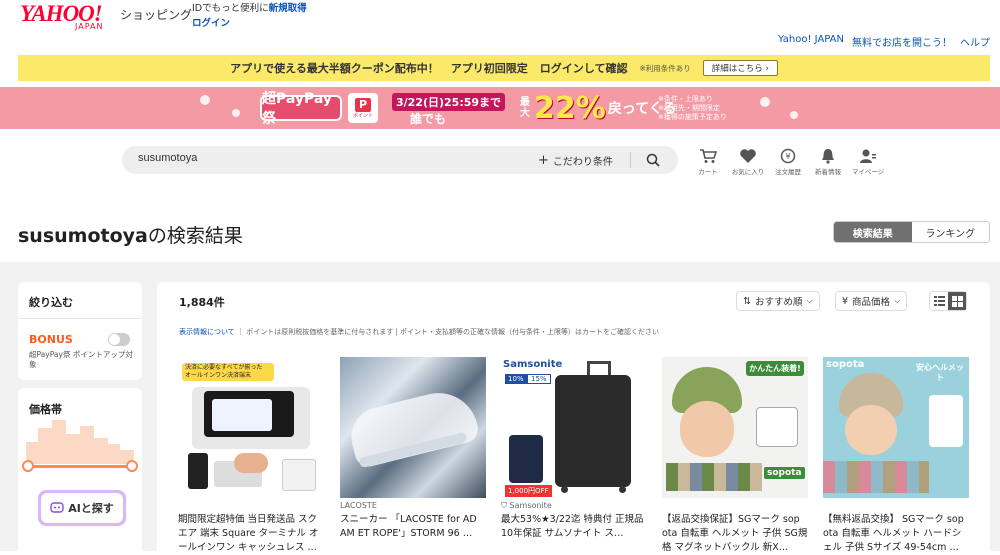 The image size is (1000, 555). I want to click on promo-text-1: アプリで使える最大半額クーポン配布中！, so click(334, 68).